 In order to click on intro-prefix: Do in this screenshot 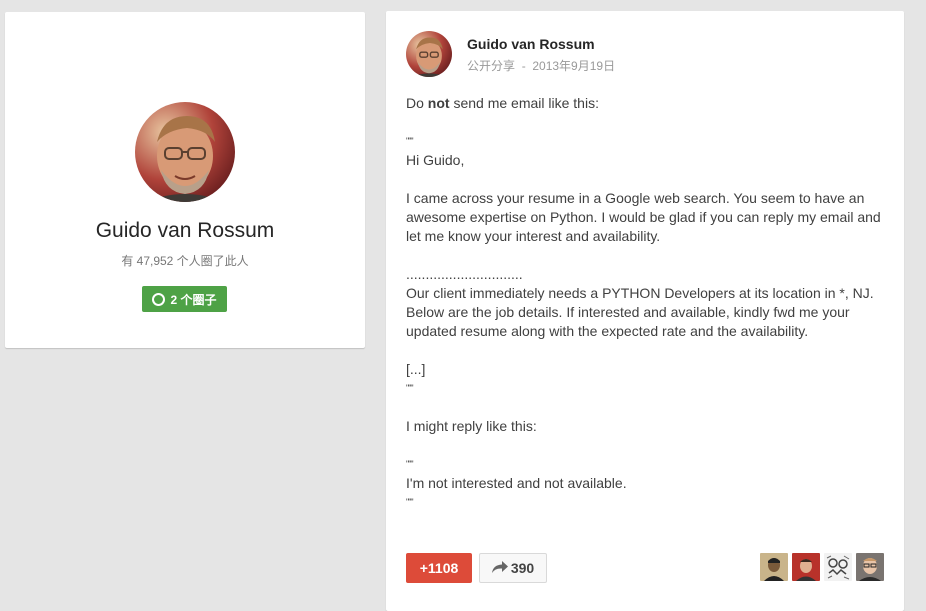, I will do `click(417, 103)`.